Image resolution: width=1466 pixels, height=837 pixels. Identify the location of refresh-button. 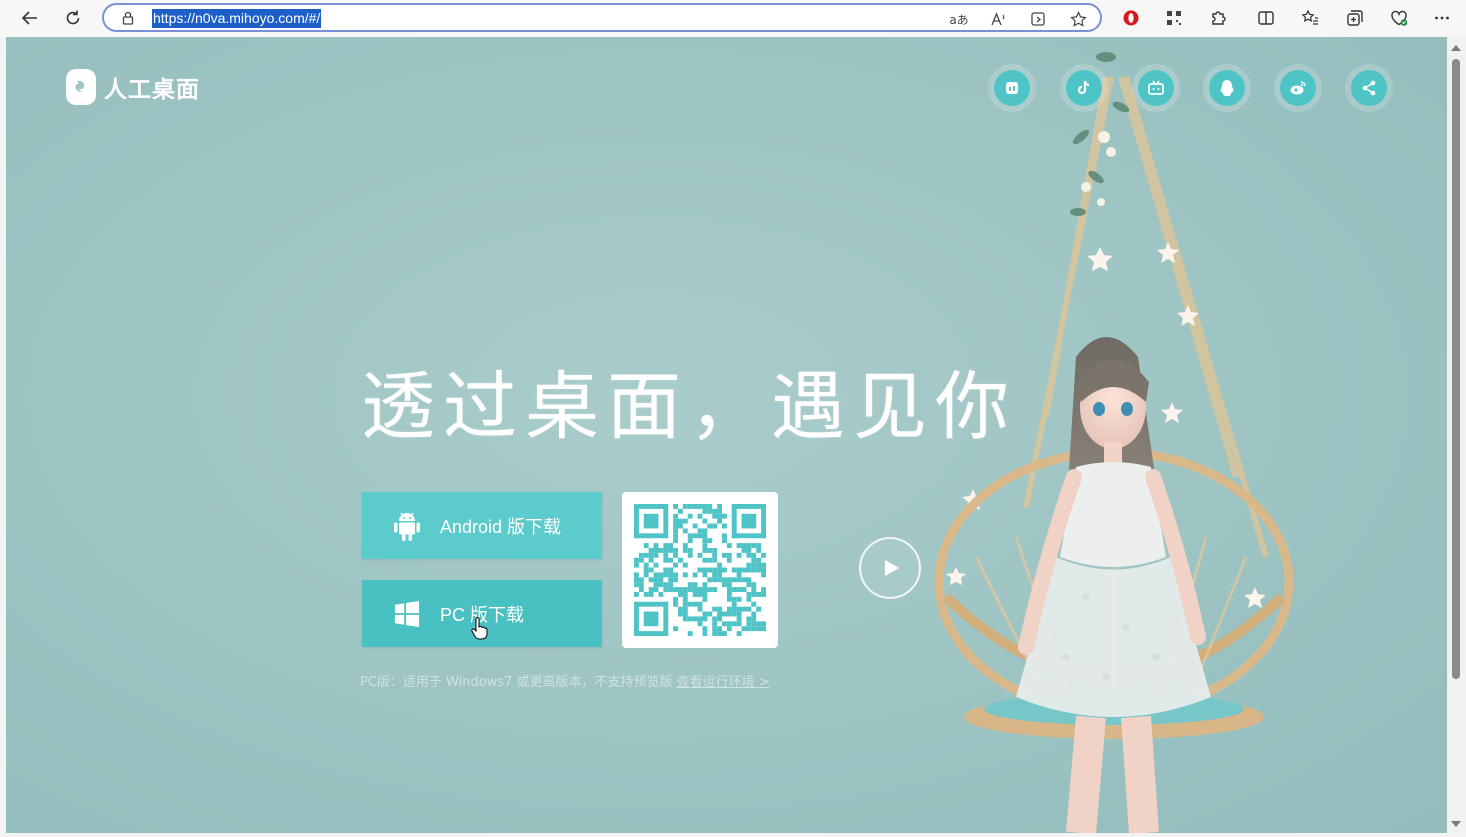
(73, 18).